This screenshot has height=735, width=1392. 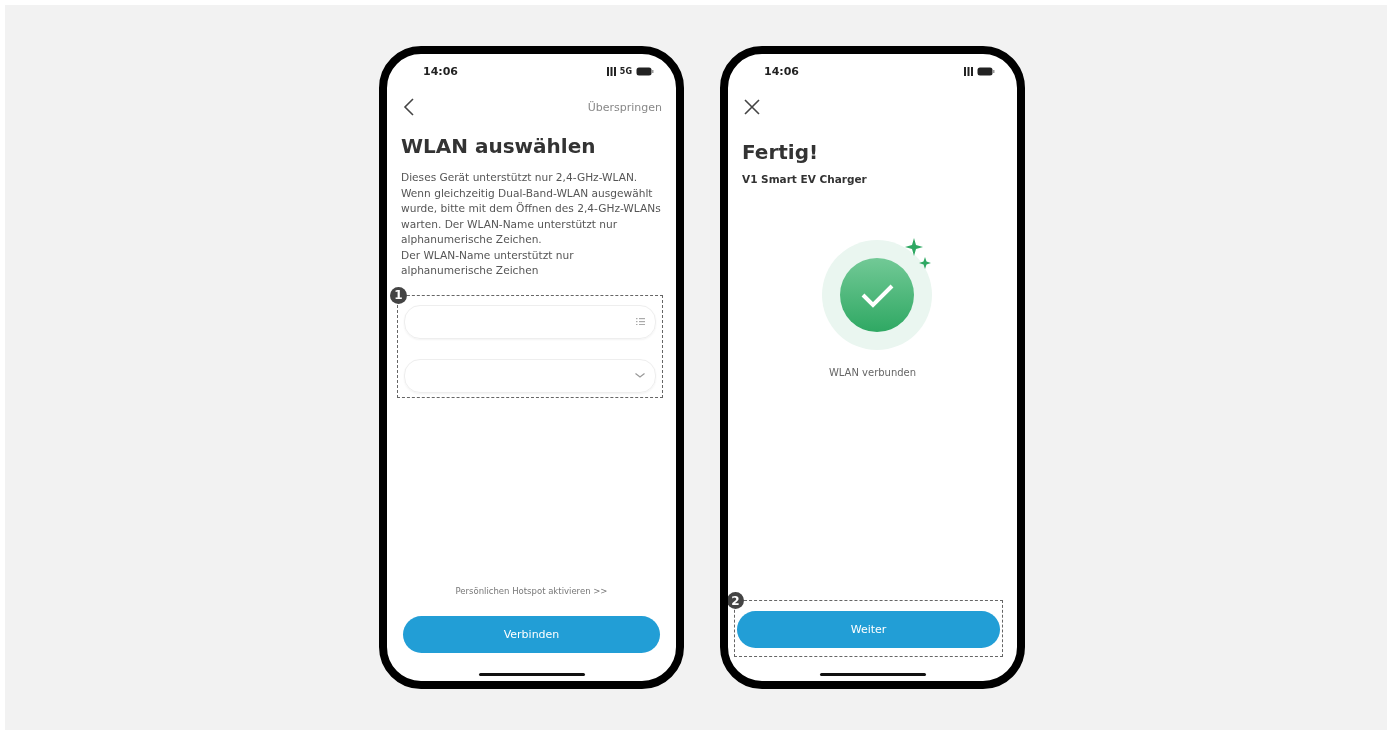 What do you see at coordinates (409, 107) in the screenshot?
I see `back-icon` at bounding box center [409, 107].